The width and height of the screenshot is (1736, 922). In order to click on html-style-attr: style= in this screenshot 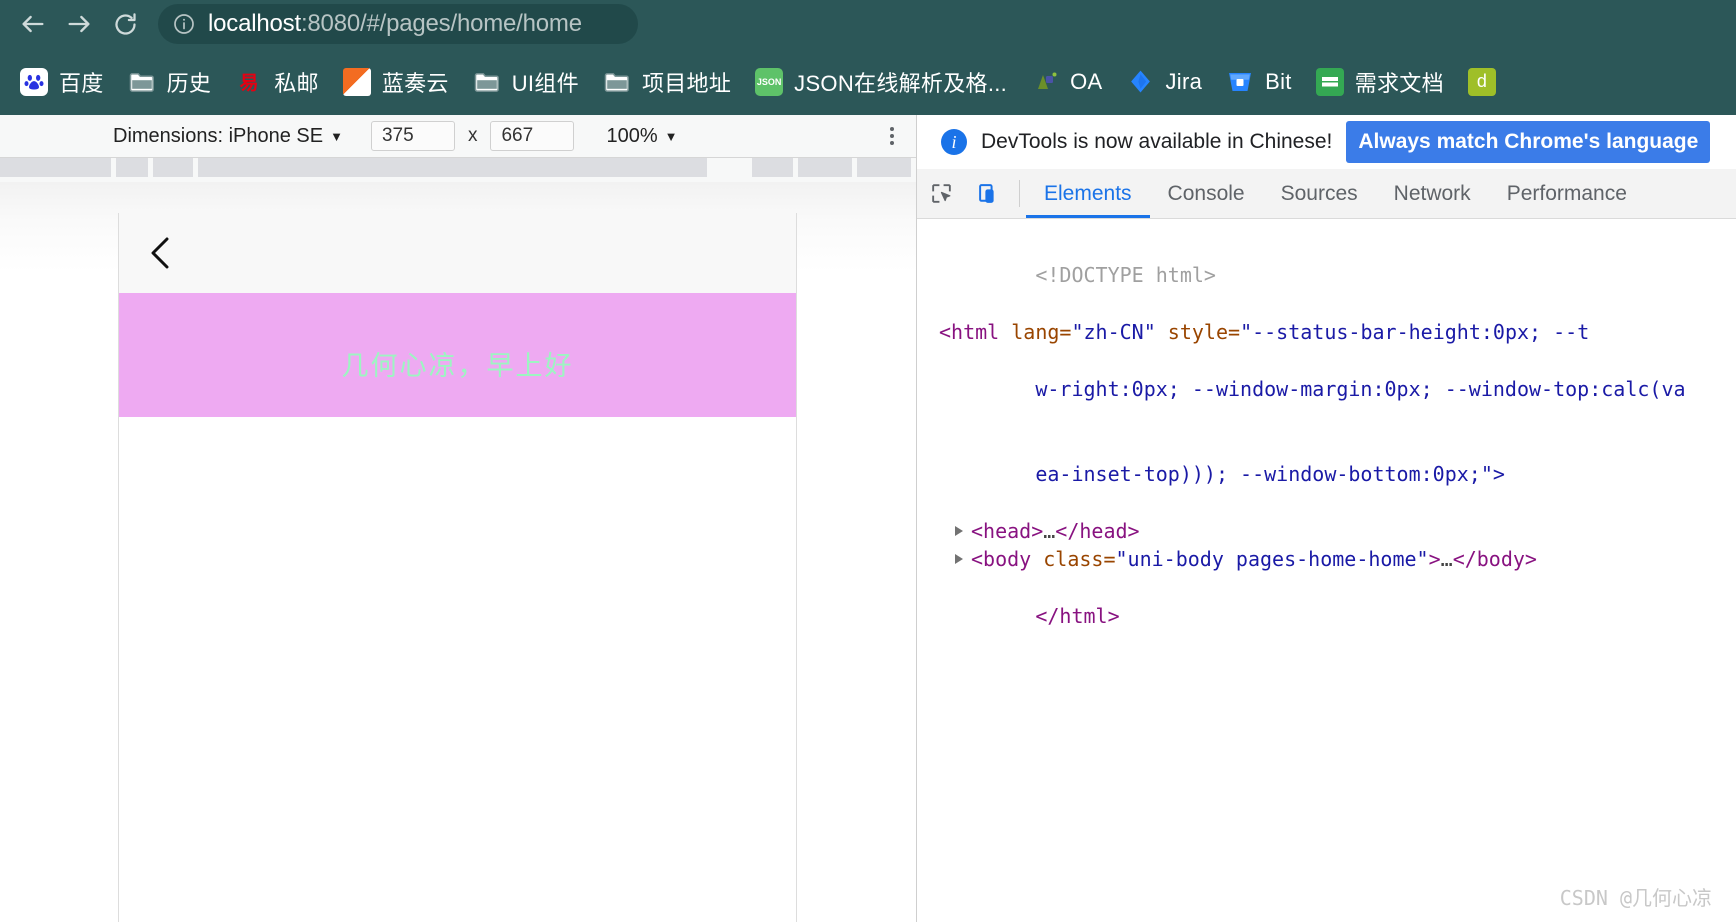, I will do `click(1198, 332)`.